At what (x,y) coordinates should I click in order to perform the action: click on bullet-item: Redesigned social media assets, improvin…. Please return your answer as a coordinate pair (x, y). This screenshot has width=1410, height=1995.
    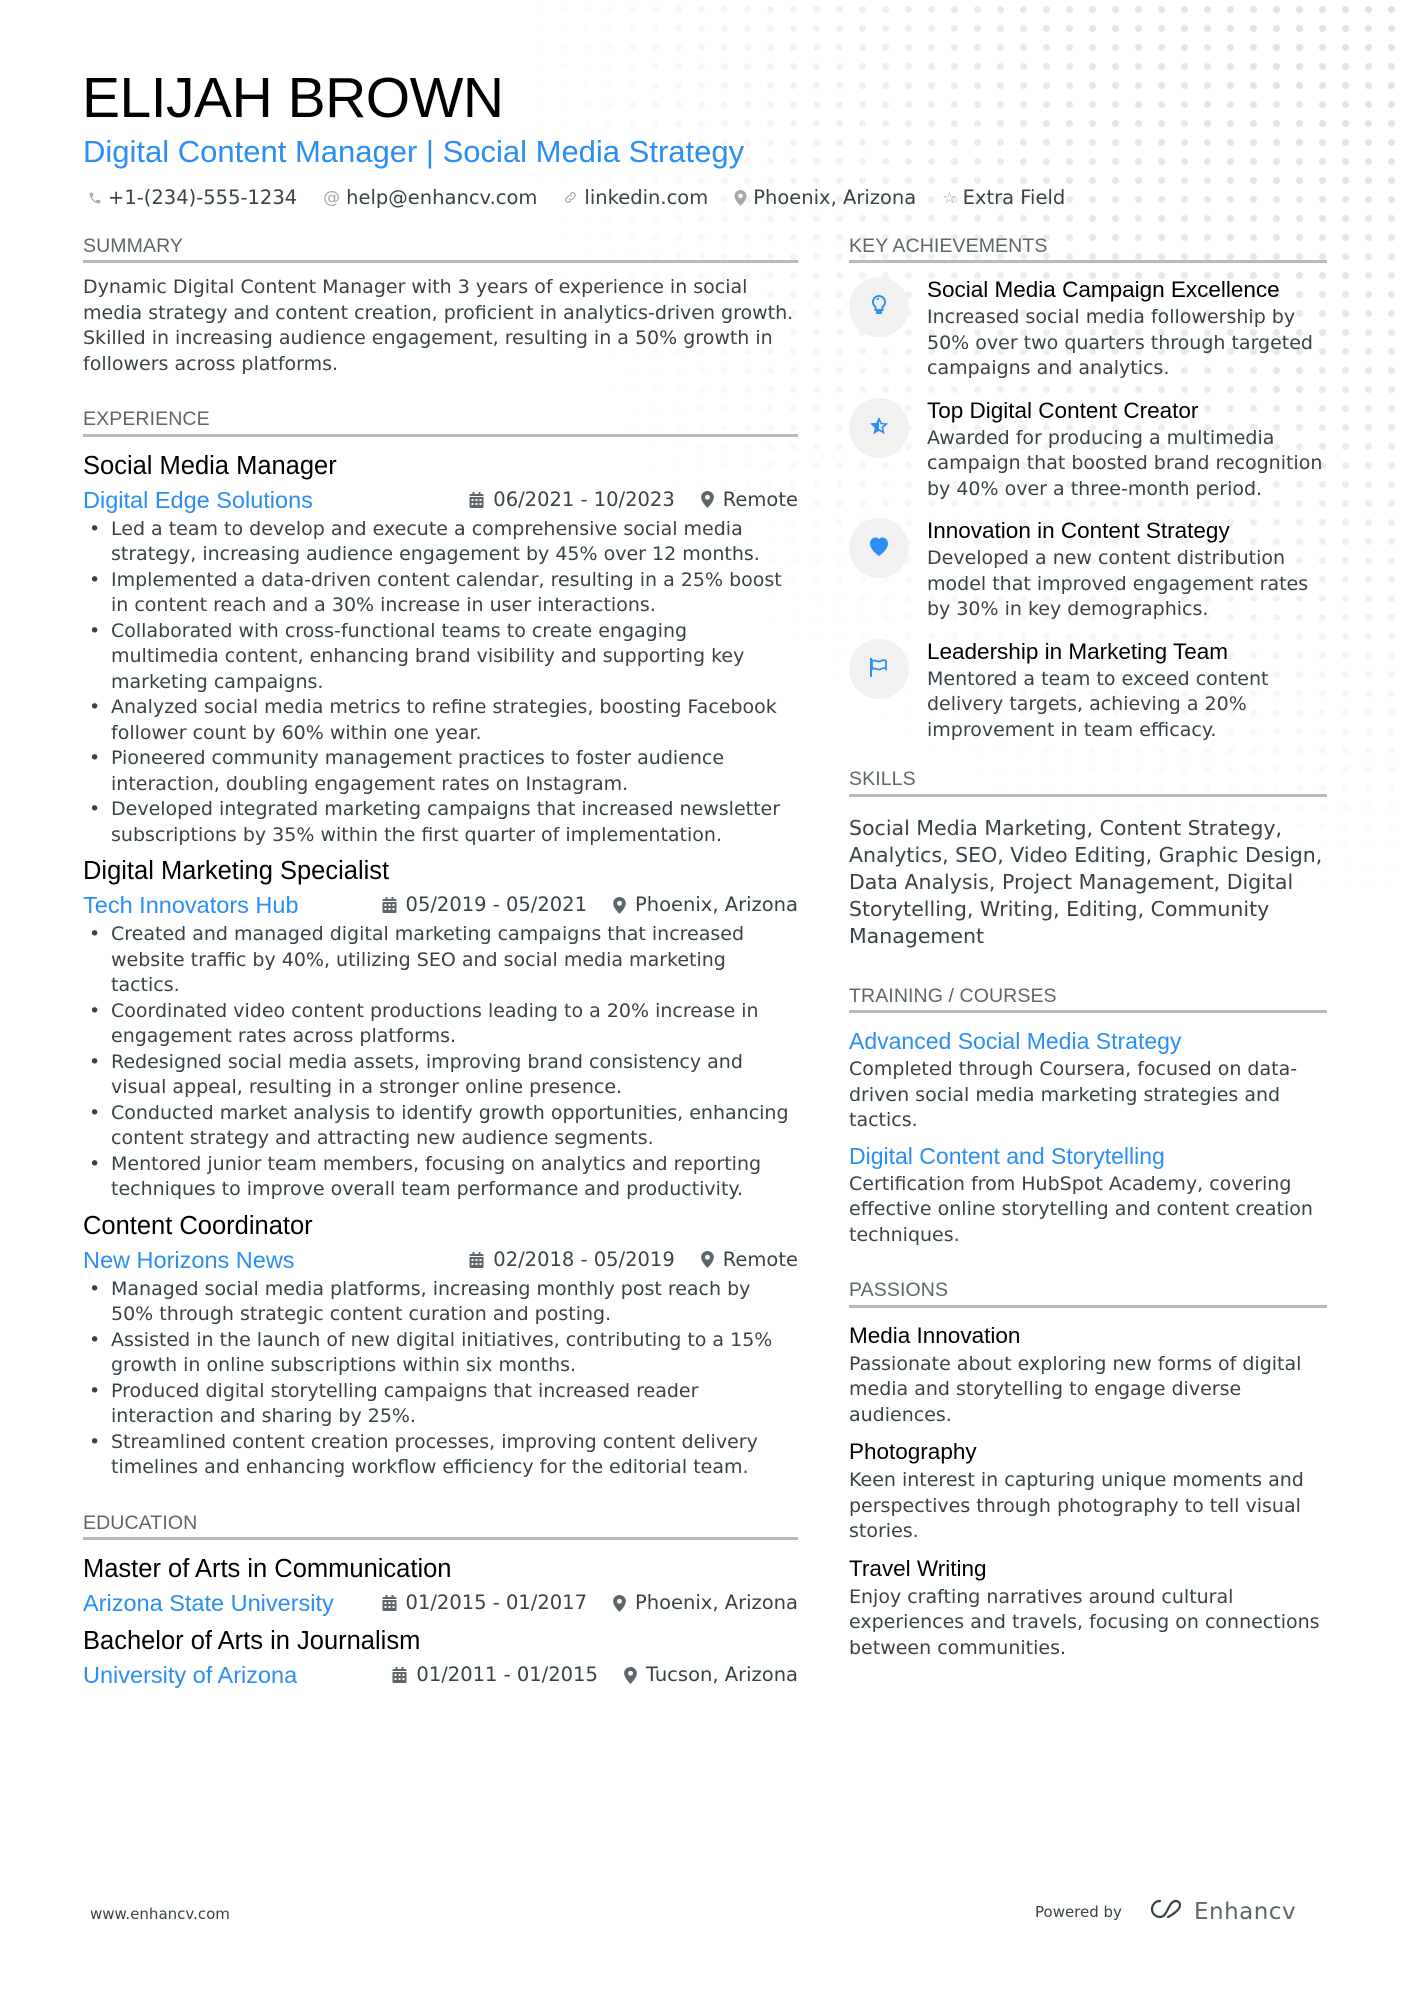
    Looking at the image, I should click on (443, 1075).